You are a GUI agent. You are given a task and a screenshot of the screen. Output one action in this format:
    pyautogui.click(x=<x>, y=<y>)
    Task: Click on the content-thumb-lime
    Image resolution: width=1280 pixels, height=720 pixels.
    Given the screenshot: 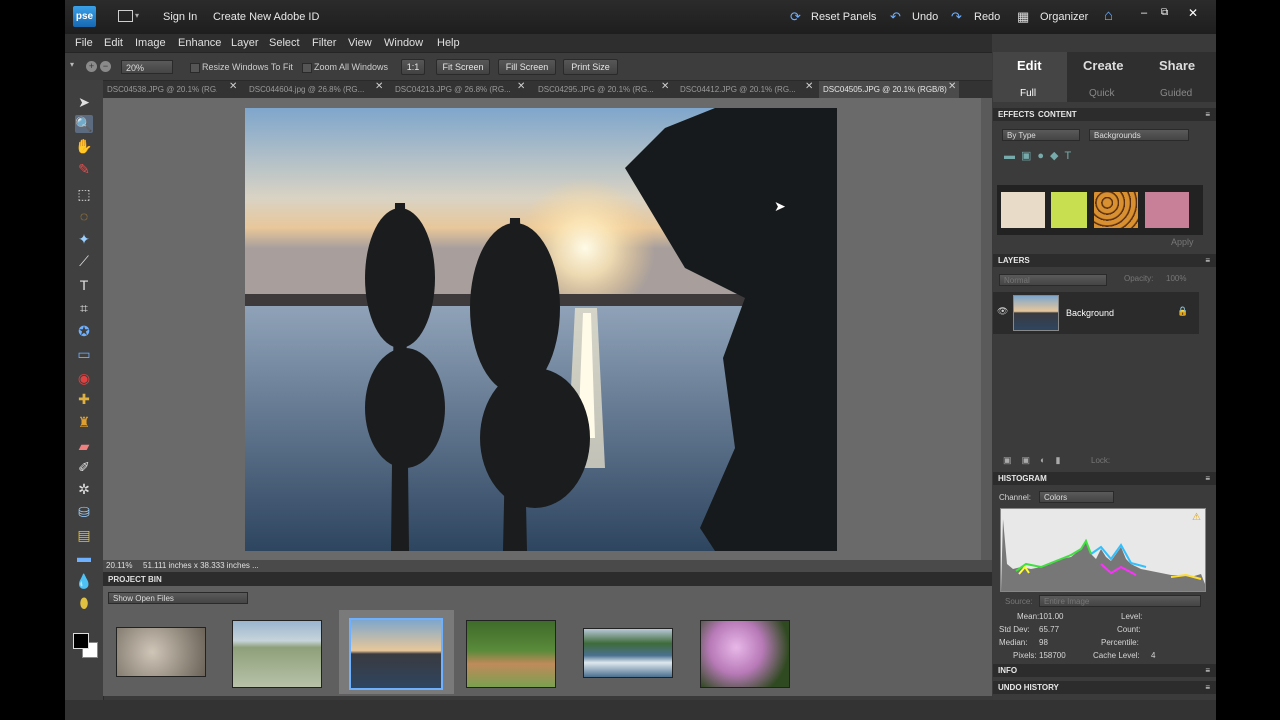 What is the action you would take?
    pyautogui.click(x=1069, y=210)
    